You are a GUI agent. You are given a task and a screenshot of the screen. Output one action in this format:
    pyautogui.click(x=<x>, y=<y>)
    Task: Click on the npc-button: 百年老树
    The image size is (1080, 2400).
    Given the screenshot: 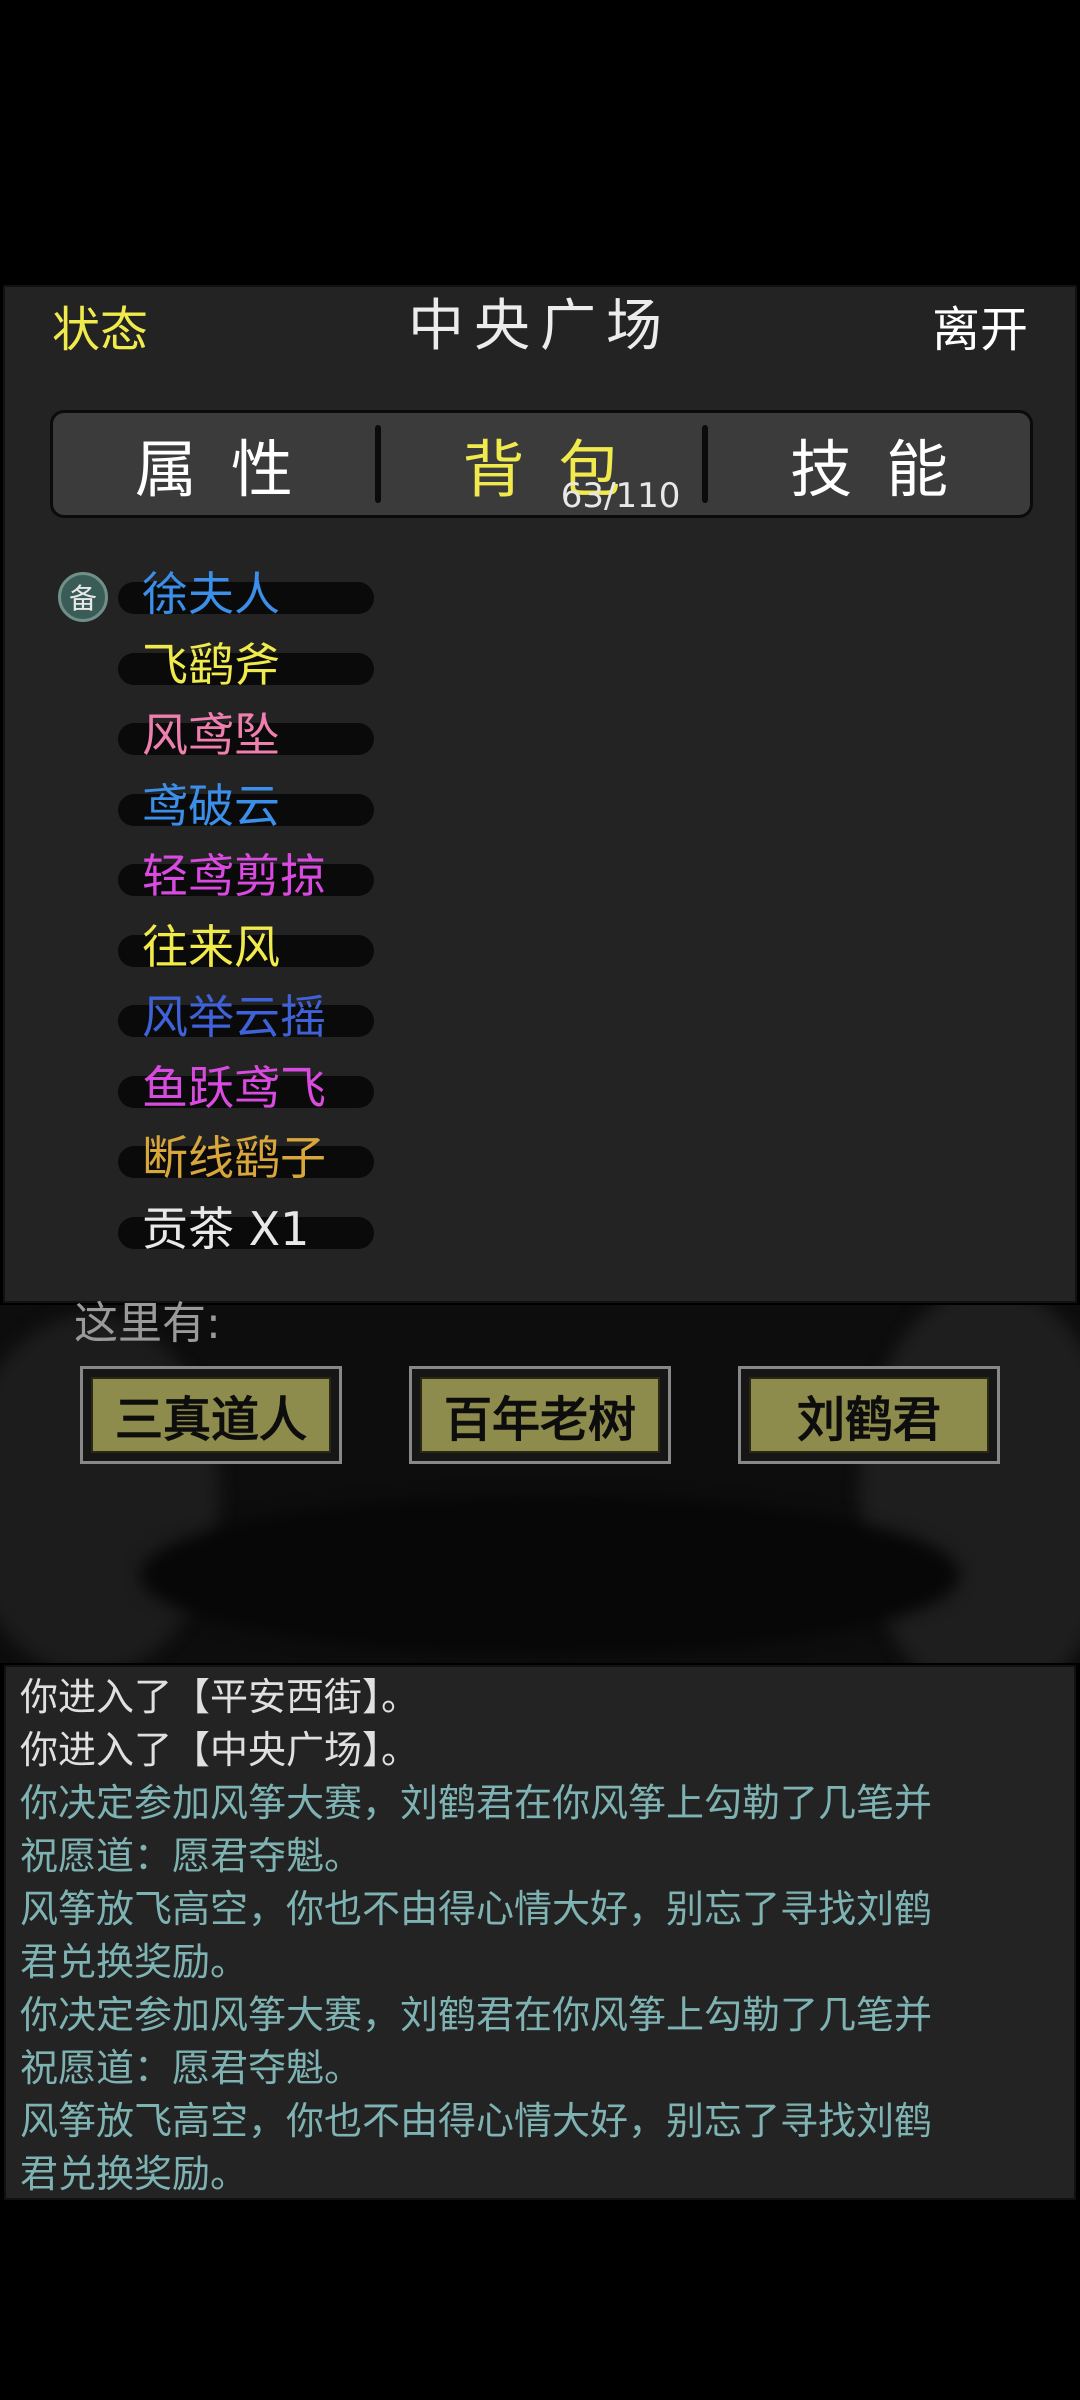 What is the action you would take?
    pyautogui.click(x=540, y=1415)
    